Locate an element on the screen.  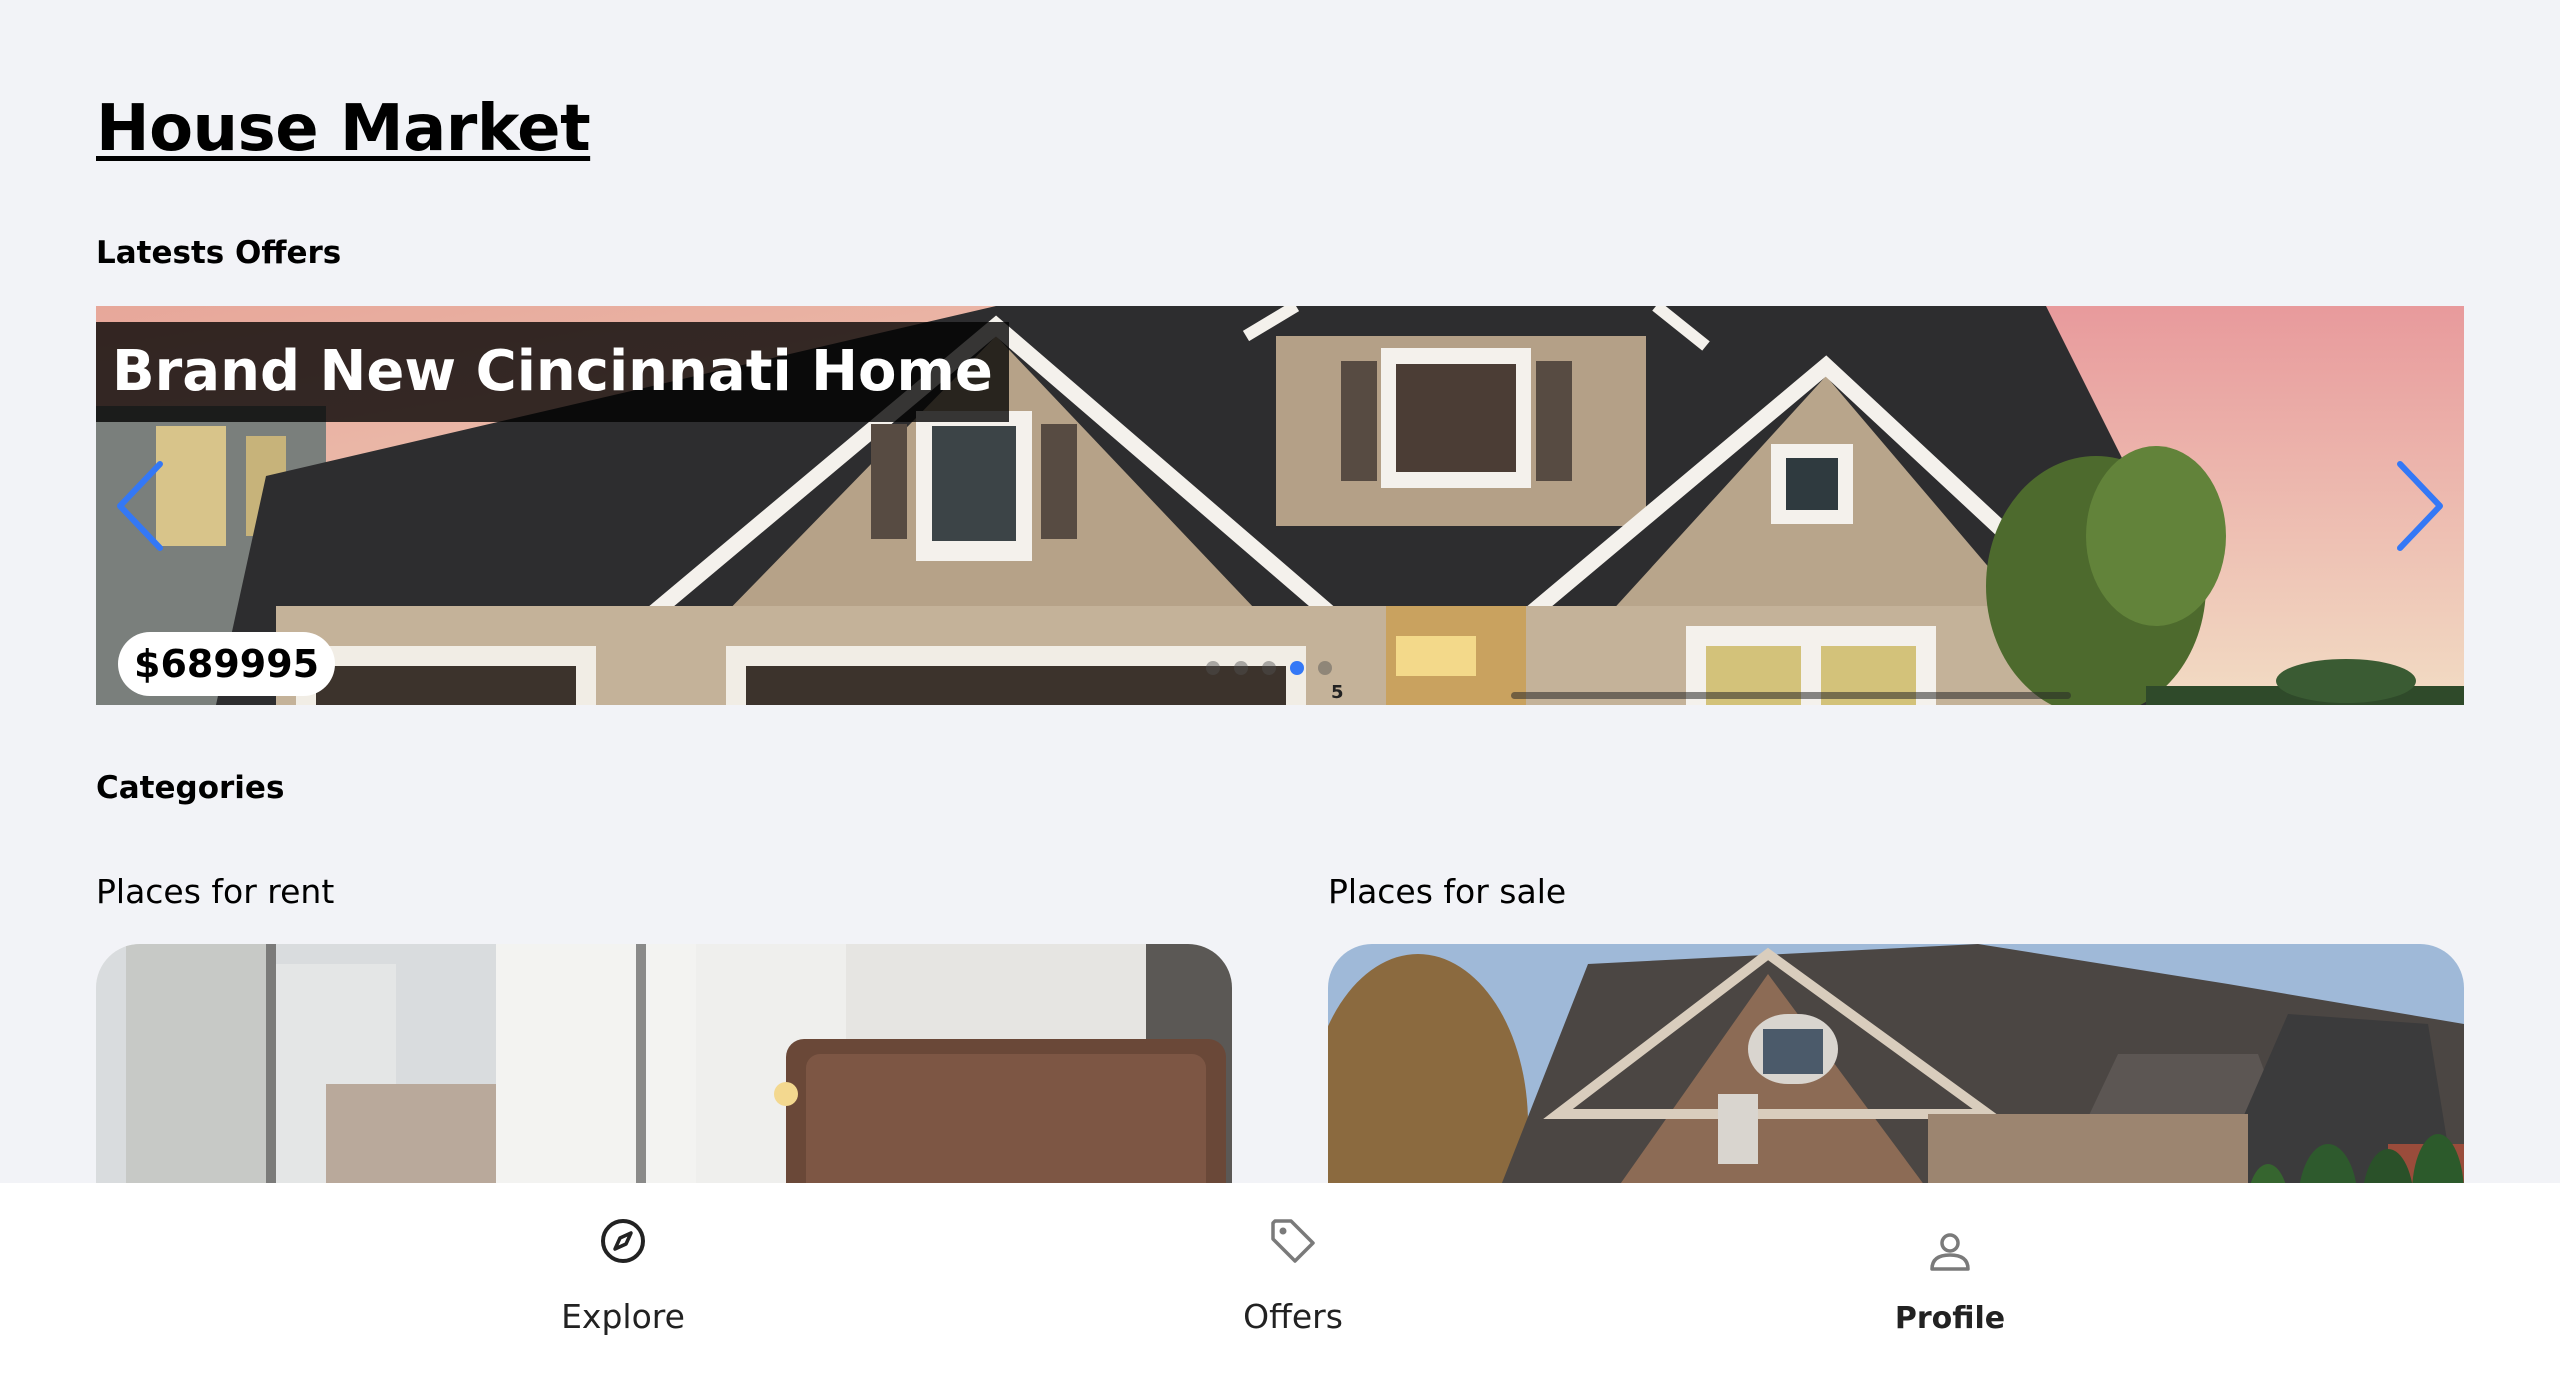
slide-index-label: 5 is located at coordinates (1337, 692).